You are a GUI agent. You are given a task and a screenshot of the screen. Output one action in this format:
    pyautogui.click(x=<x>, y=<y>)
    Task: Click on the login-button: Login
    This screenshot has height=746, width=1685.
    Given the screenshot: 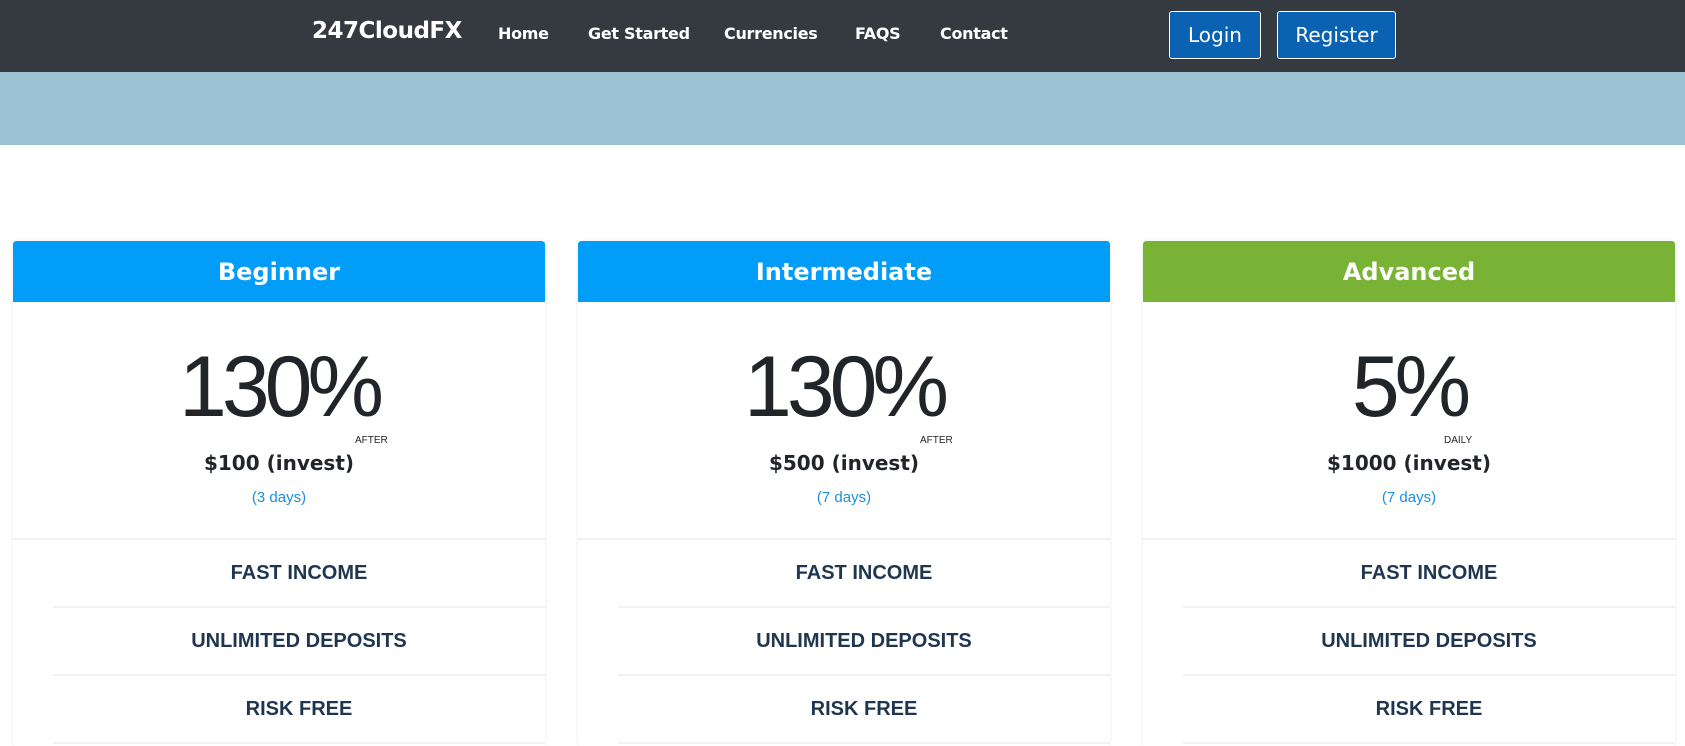 What is the action you would take?
    pyautogui.click(x=1215, y=35)
    